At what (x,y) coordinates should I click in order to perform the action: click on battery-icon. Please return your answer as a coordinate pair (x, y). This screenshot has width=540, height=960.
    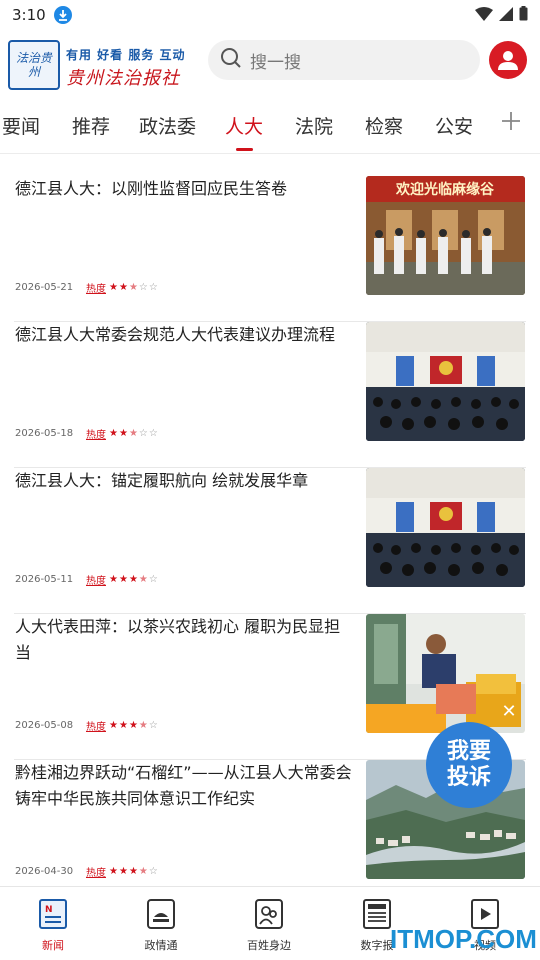
    Looking at the image, I should click on (523, 15).